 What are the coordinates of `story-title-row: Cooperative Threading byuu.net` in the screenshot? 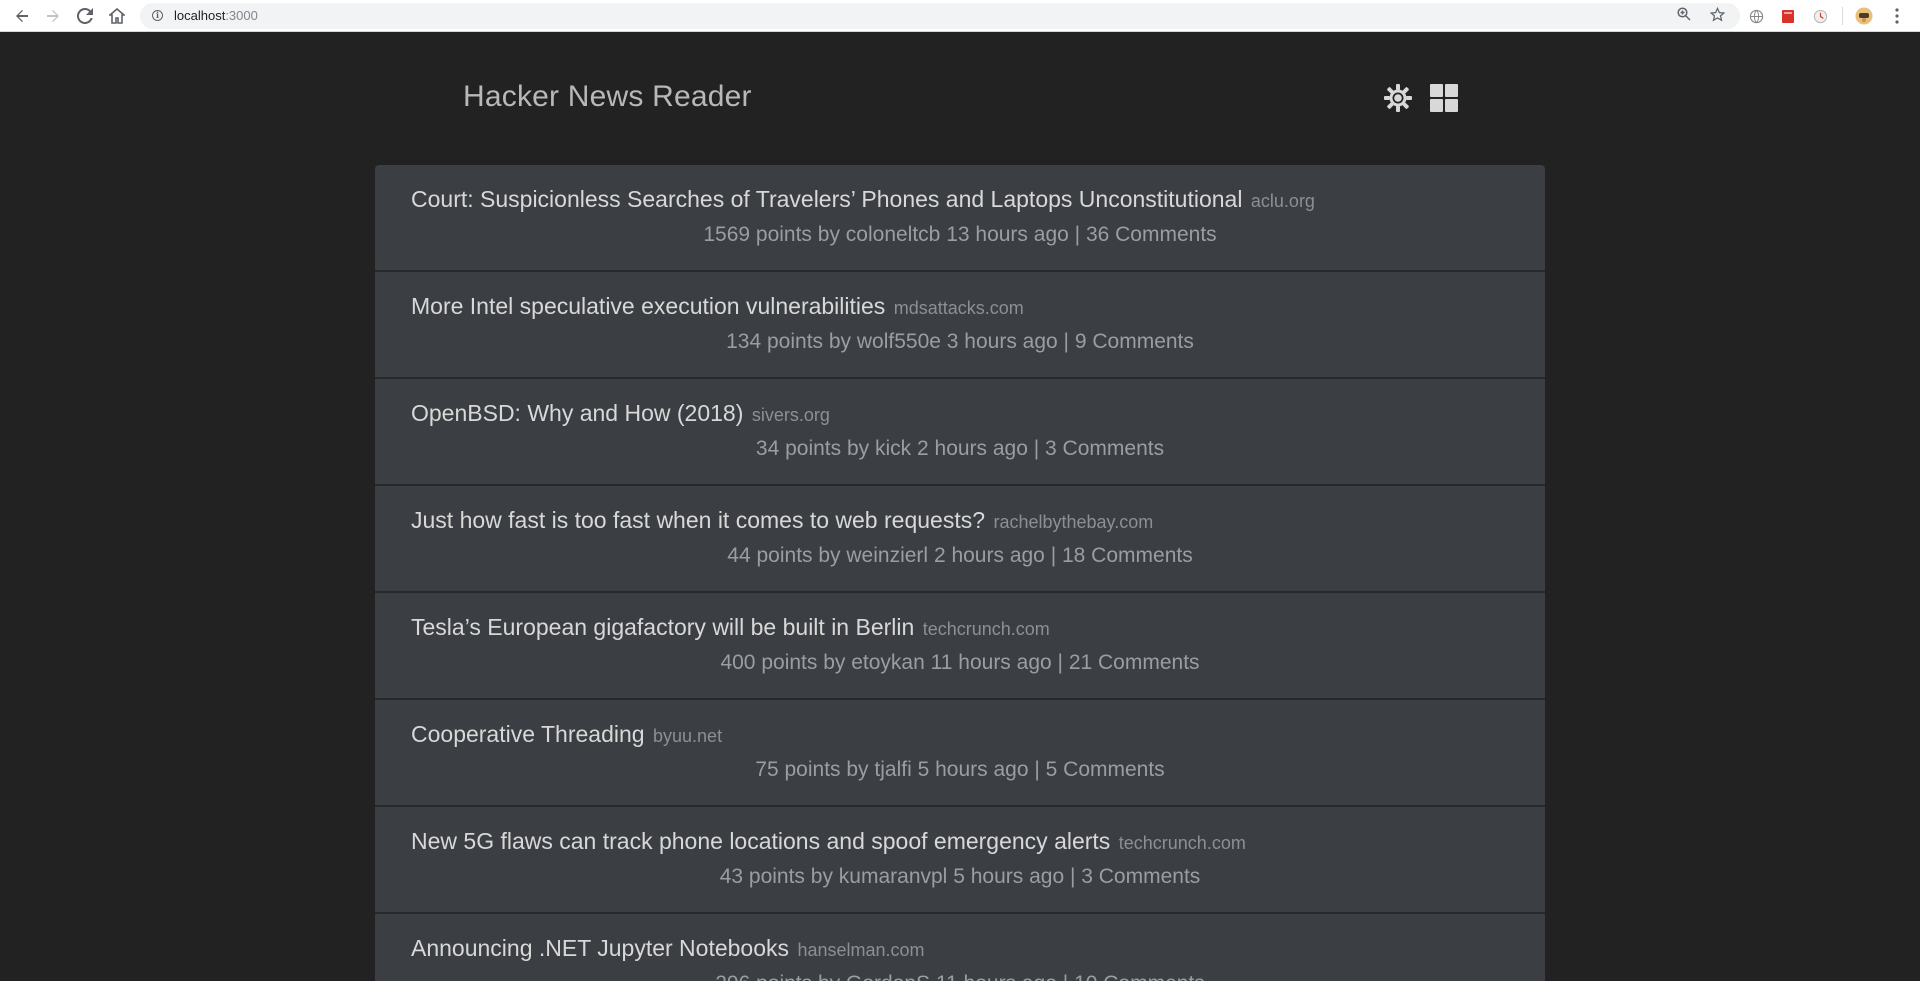 It's located at (566, 734).